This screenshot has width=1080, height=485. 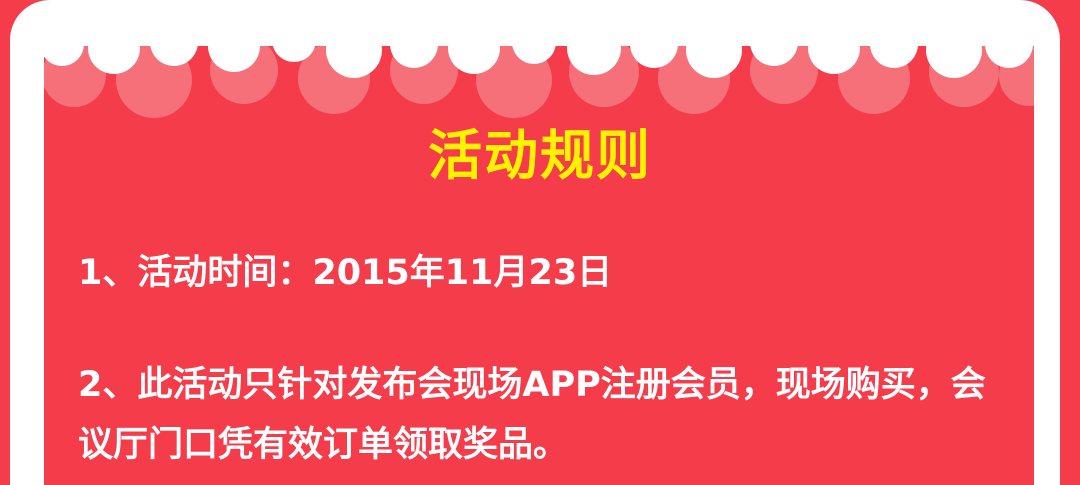 What do you see at coordinates (345, 273) in the screenshot?
I see `rule-item-time: 1、活动时间：2015年11月23日` at bounding box center [345, 273].